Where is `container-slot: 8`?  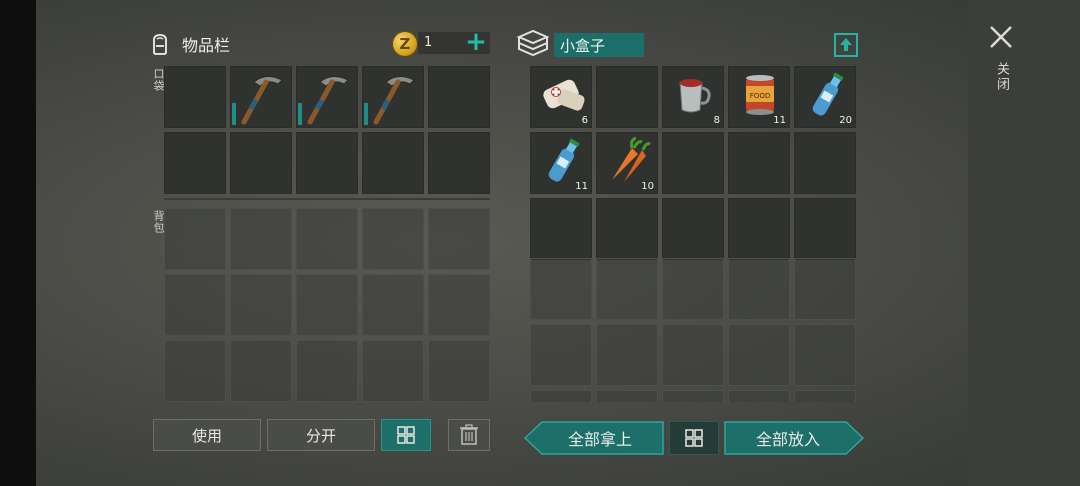
container-slot: 8 is located at coordinates (693, 97).